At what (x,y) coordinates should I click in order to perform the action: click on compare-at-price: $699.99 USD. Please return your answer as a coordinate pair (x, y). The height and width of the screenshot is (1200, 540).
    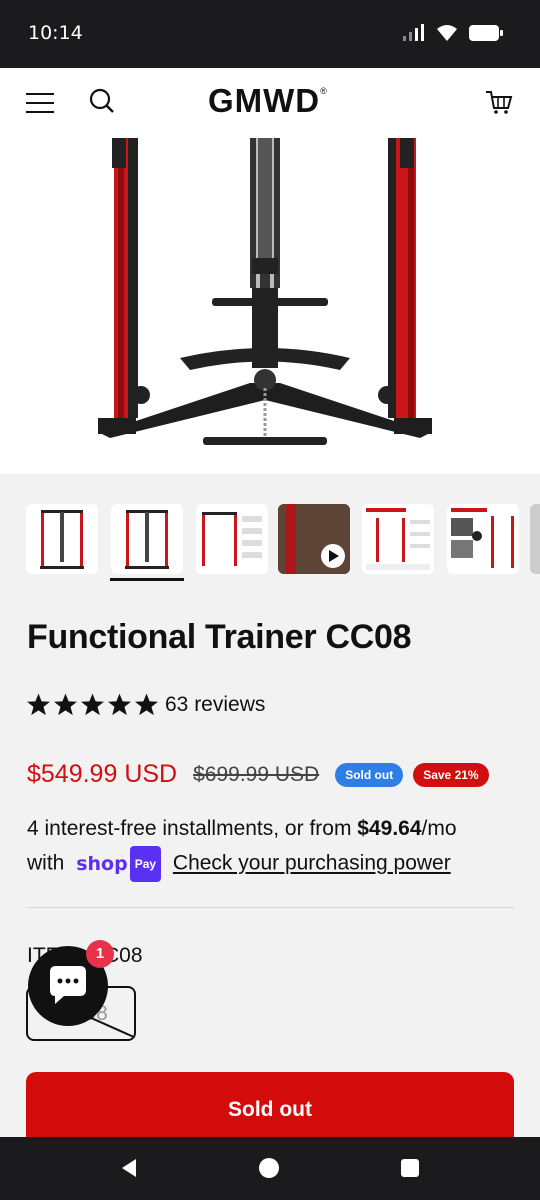
    Looking at the image, I should click on (256, 774).